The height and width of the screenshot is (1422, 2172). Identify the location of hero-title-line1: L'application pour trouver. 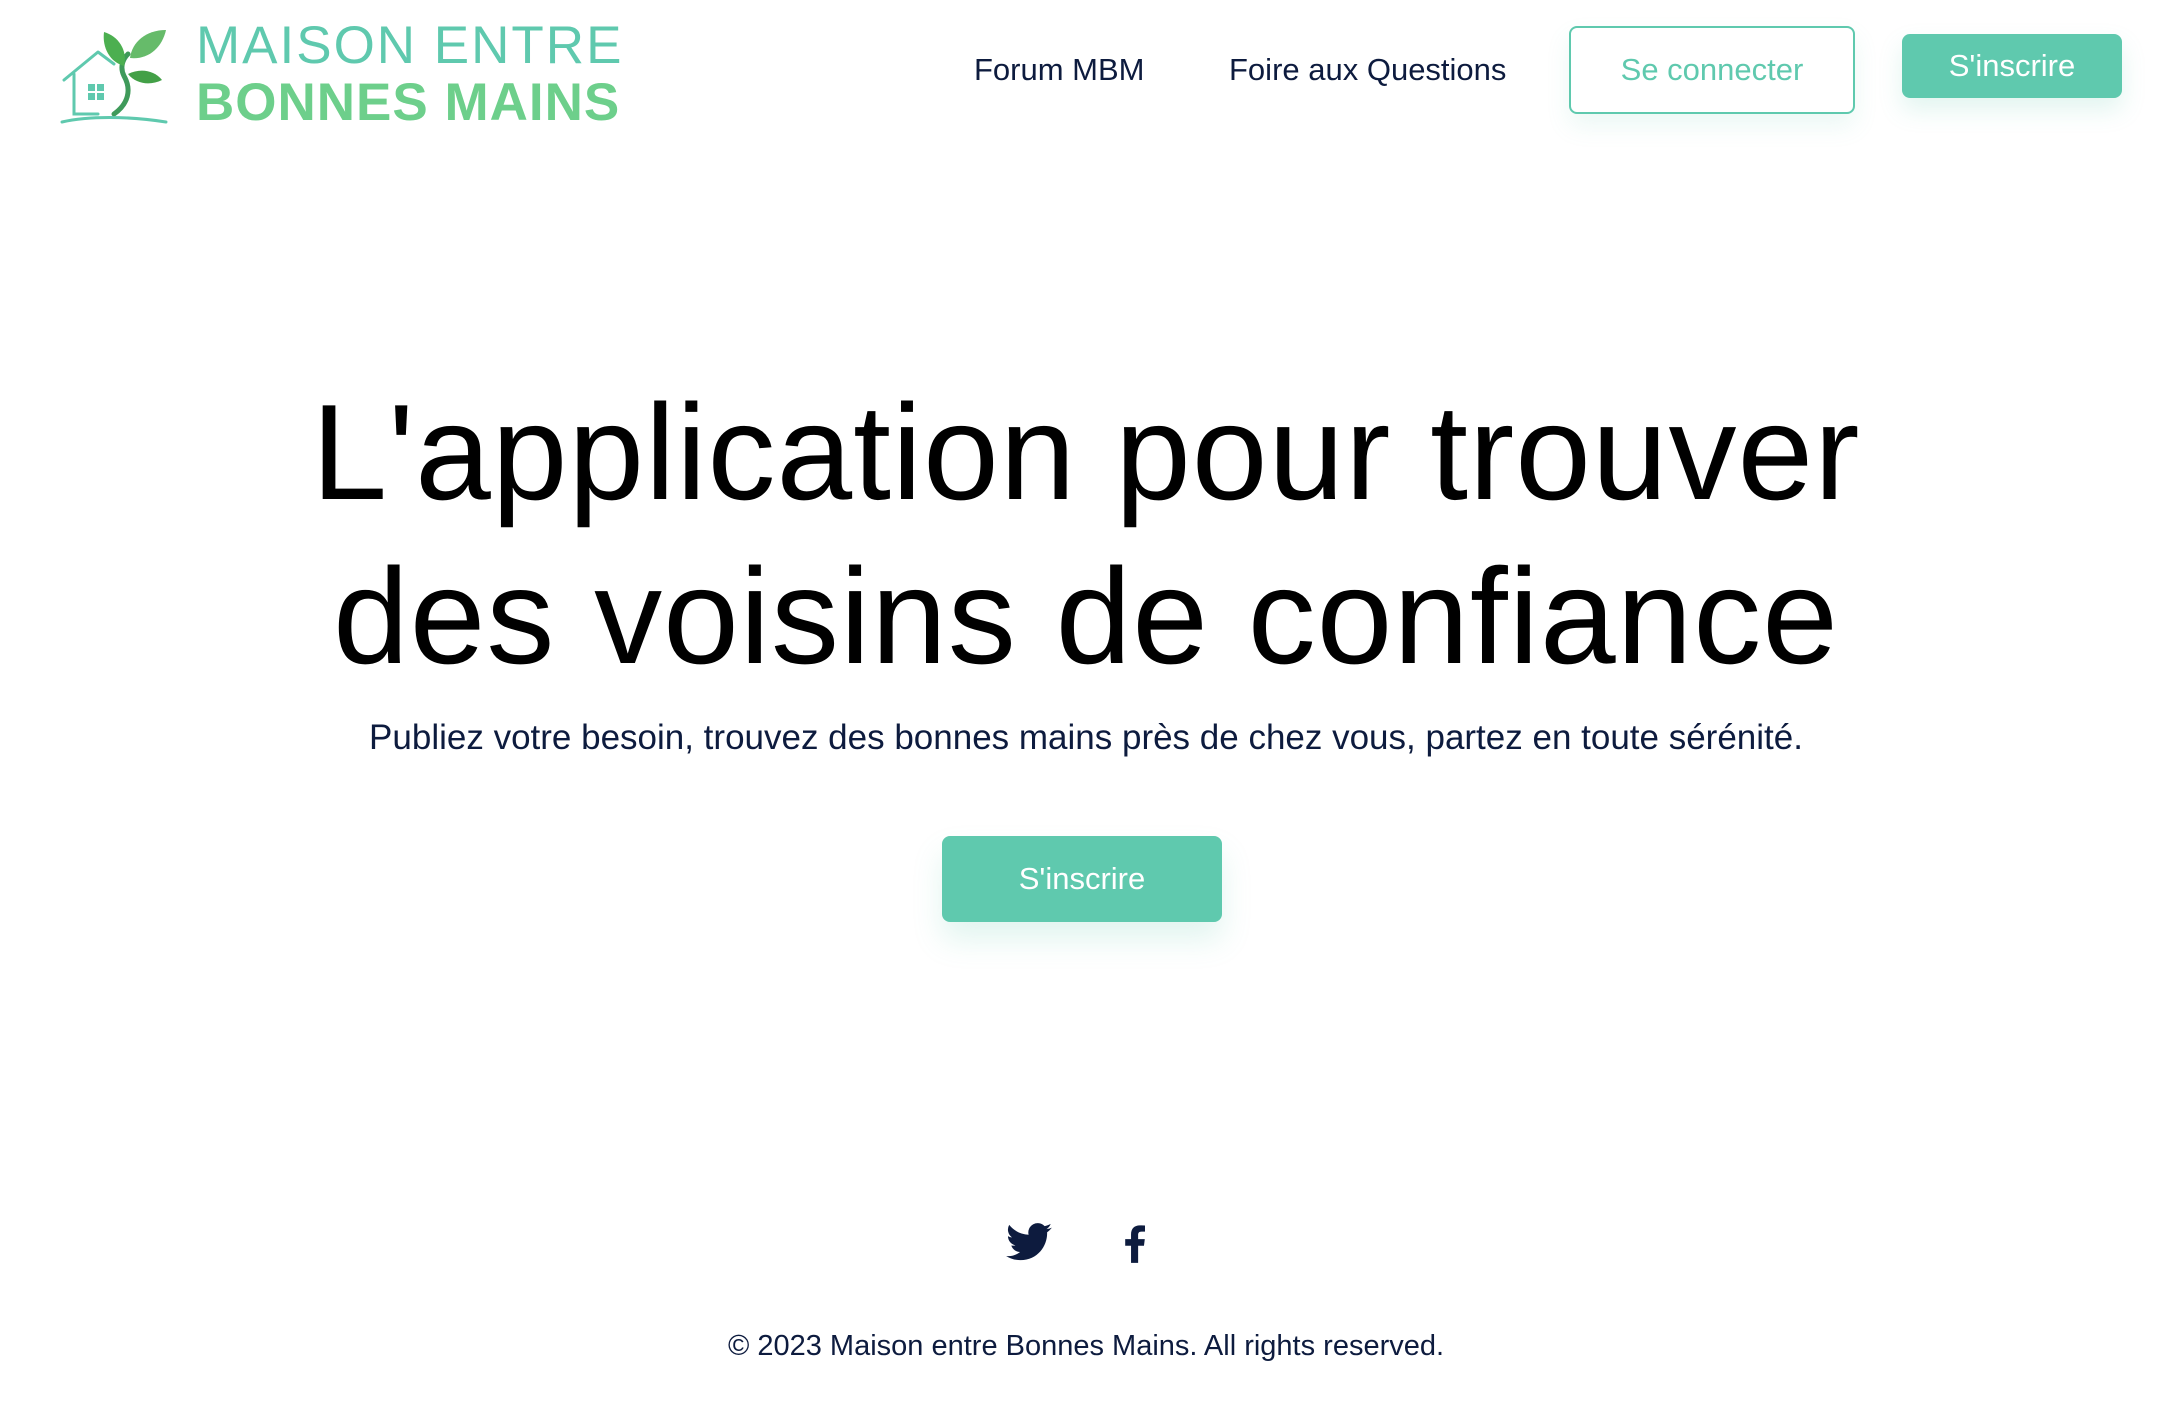
(1086, 452).